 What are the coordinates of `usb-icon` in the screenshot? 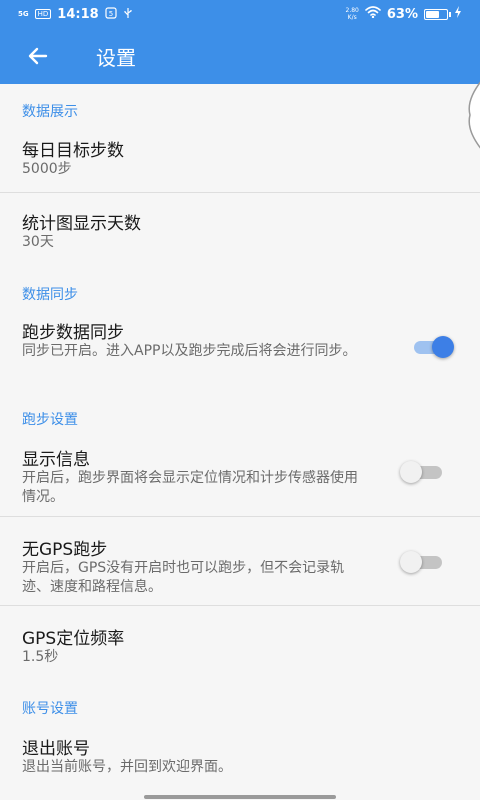 It's located at (128, 14).